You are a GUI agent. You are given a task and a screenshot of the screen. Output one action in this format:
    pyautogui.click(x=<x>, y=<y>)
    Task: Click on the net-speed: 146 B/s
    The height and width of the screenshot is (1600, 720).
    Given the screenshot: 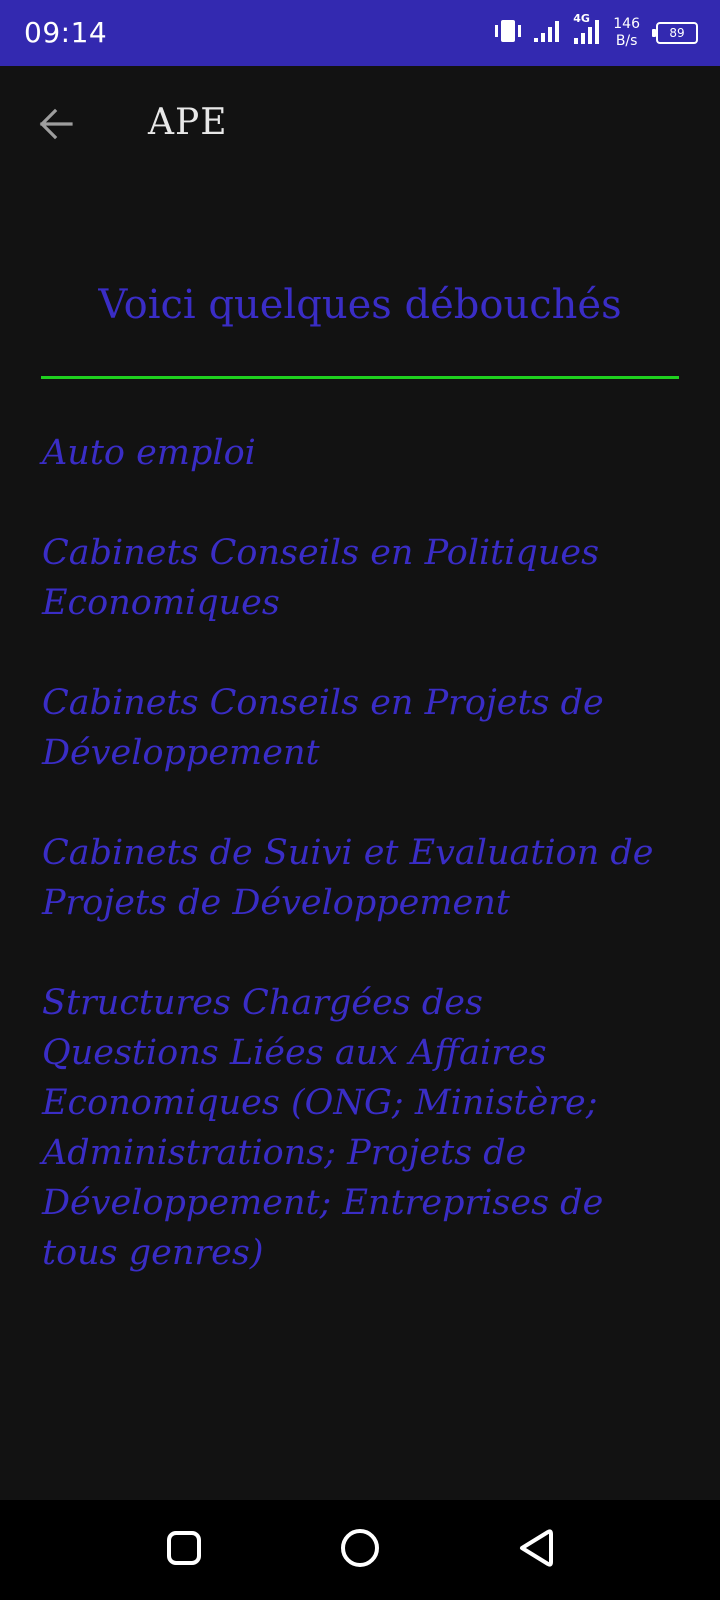 What is the action you would take?
    pyautogui.click(x=626, y=33)
    